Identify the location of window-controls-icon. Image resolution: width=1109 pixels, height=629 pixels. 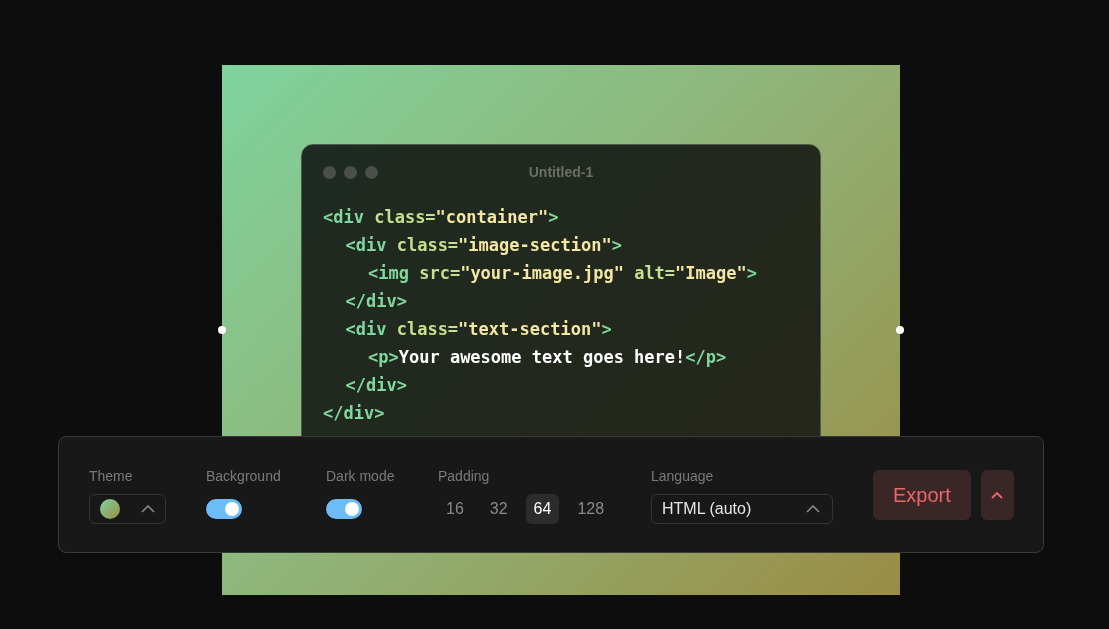
(350, 172).